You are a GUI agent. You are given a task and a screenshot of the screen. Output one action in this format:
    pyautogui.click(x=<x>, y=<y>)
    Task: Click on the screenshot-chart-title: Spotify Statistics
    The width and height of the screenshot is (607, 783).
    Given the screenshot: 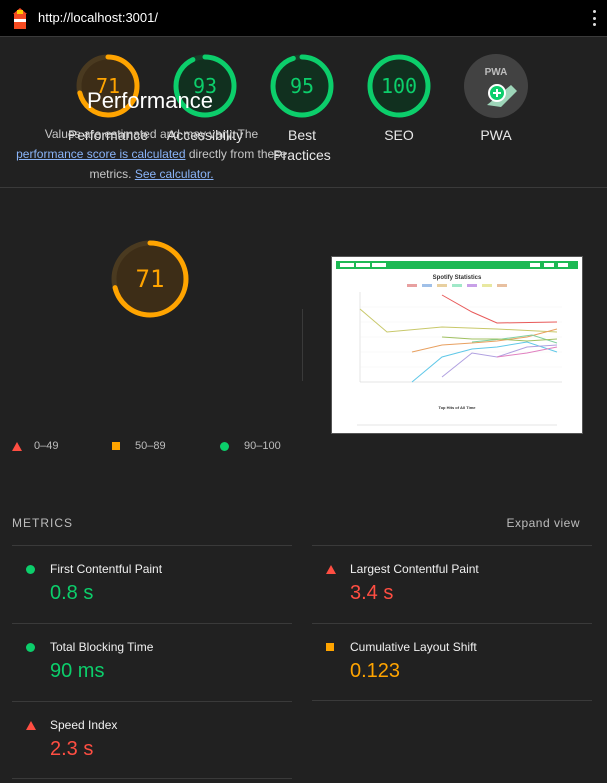 What is the action you would take?
    pyautogui.click(x=457, y=278)
    